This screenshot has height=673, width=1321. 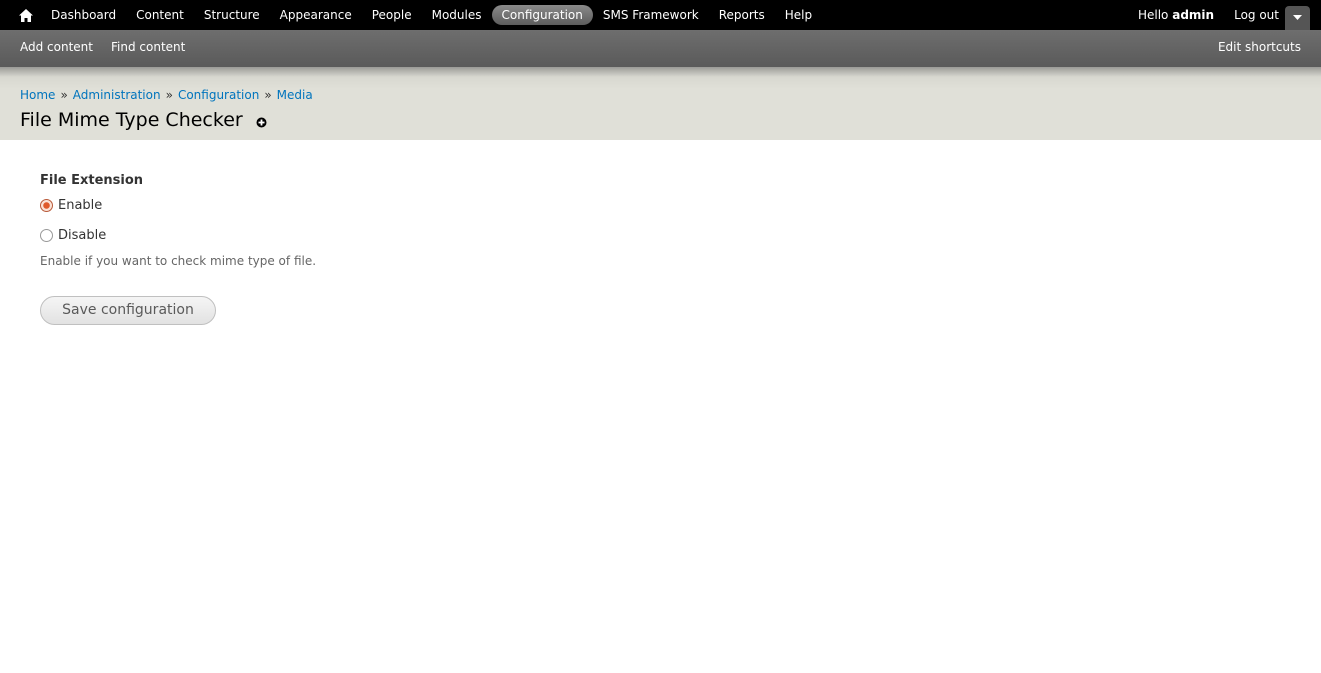 I want to click on menu-item-appearance: Appearance, so click(x=316, y=15).